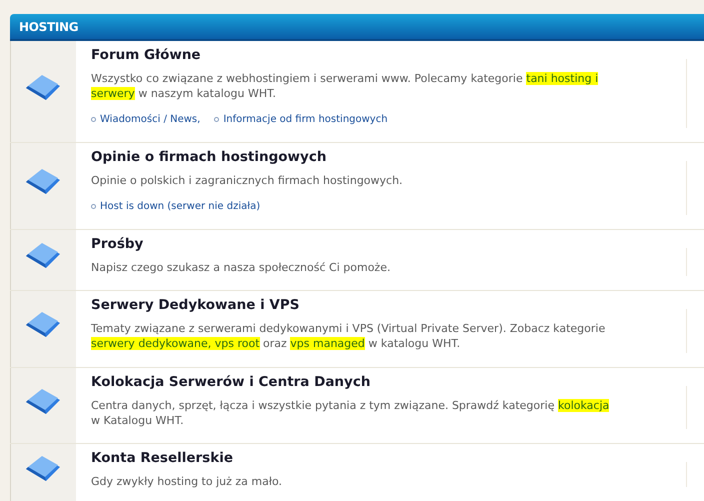  What do you see at coordinates (345, 86) in the screenshot?
I see `forum-description: Wszystko co związane z webhostingiem i serwerami www. Polecamy kategorie tani hosting i serwery w naszym katalogu WHT.` at bounding box center [345, 86].